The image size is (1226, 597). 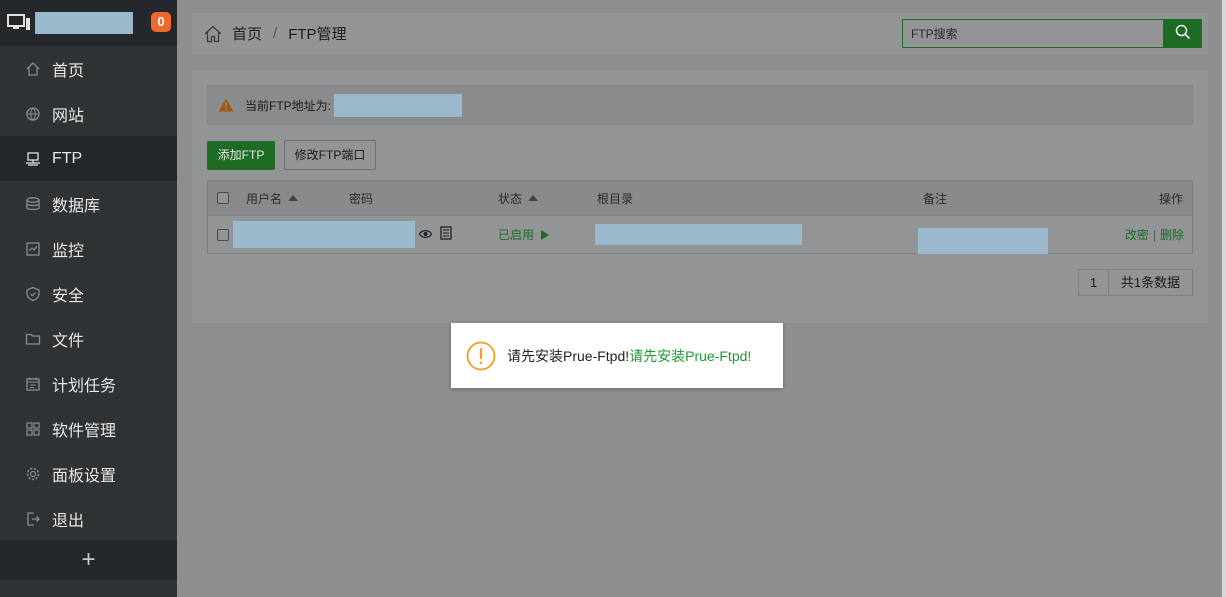 I want to click on column-label: 操作, so click(x=1170, y=198).